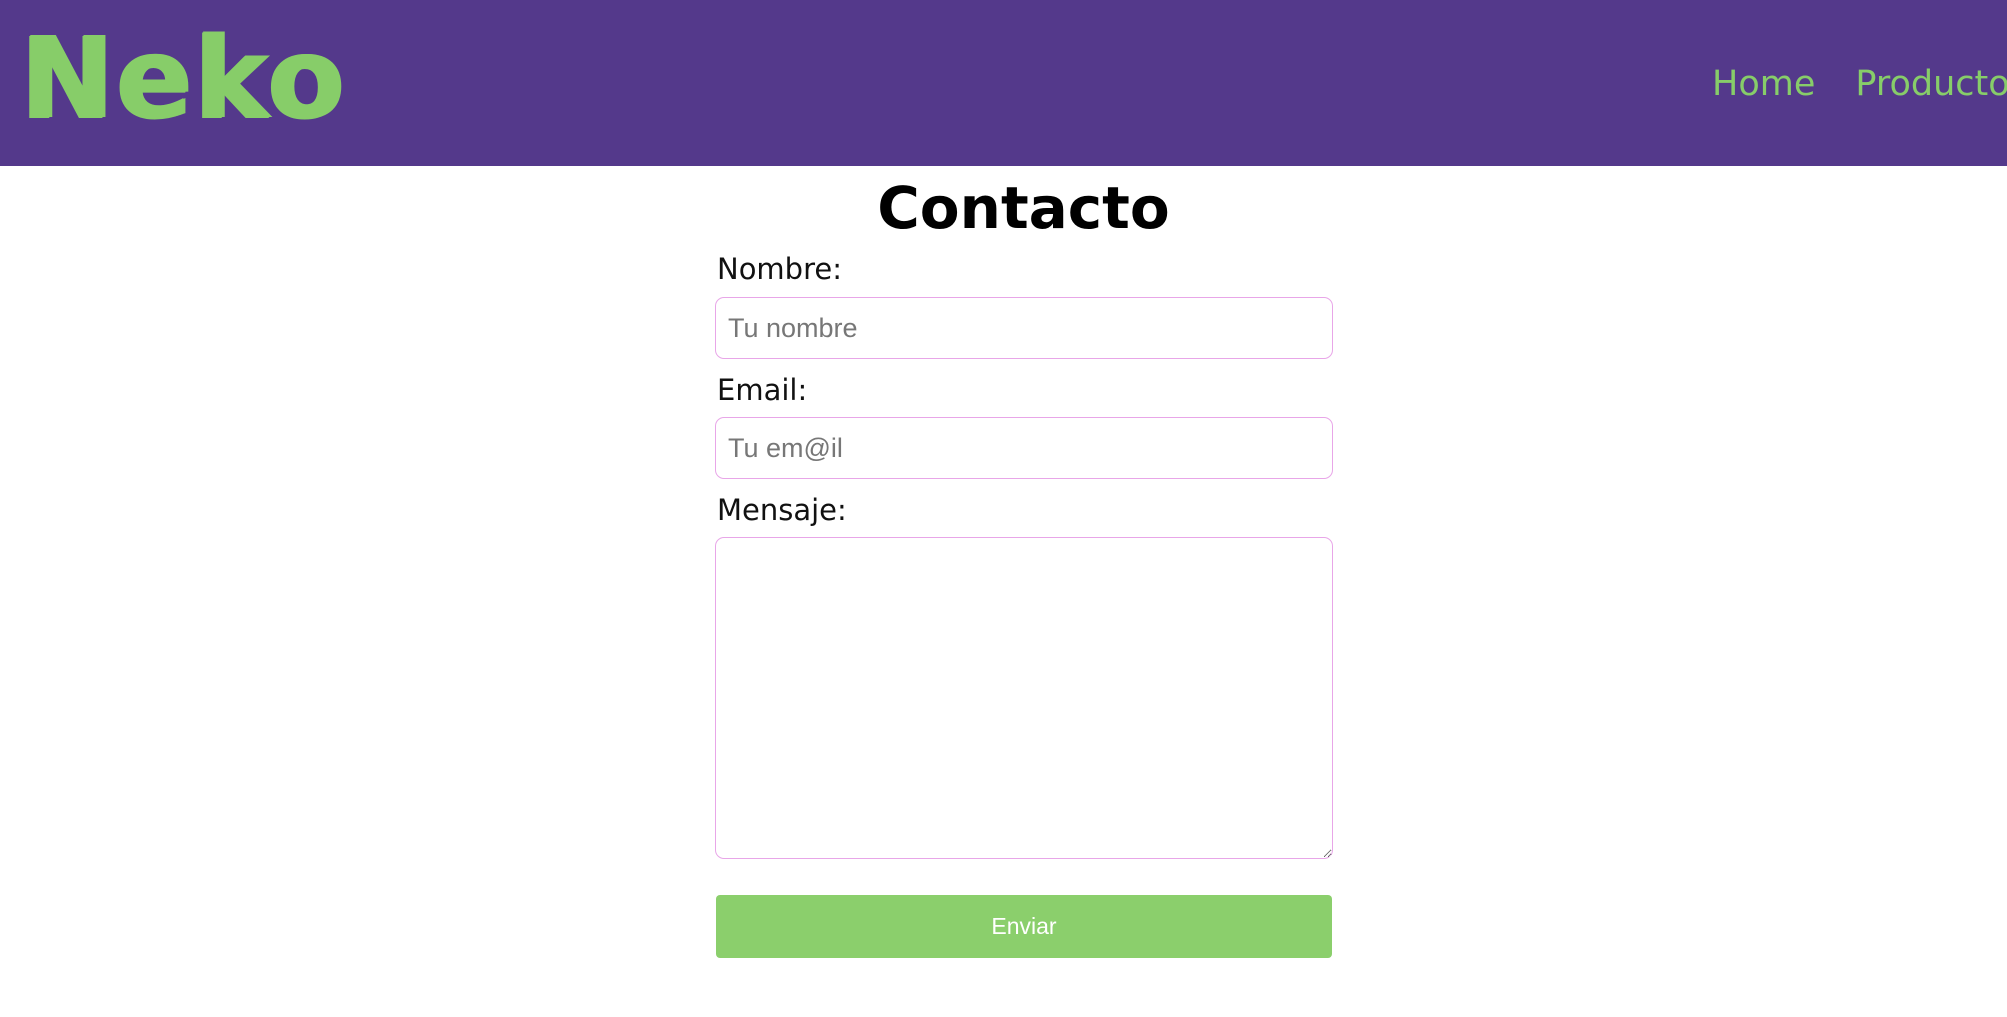 This screenshot has width=2007, height=1017. Describe the element at coordinates (1024, 448) in the screenshot. I see `email-input` at that location.